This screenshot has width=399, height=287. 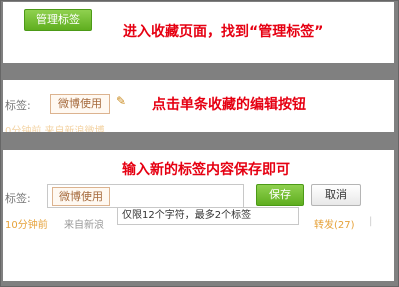 What do you see at coordinates (223, 32) in the screenshot?
I see `step1-instruction: 进入收藏页面，找到“管理标签”` at bounding box center [223, 32].